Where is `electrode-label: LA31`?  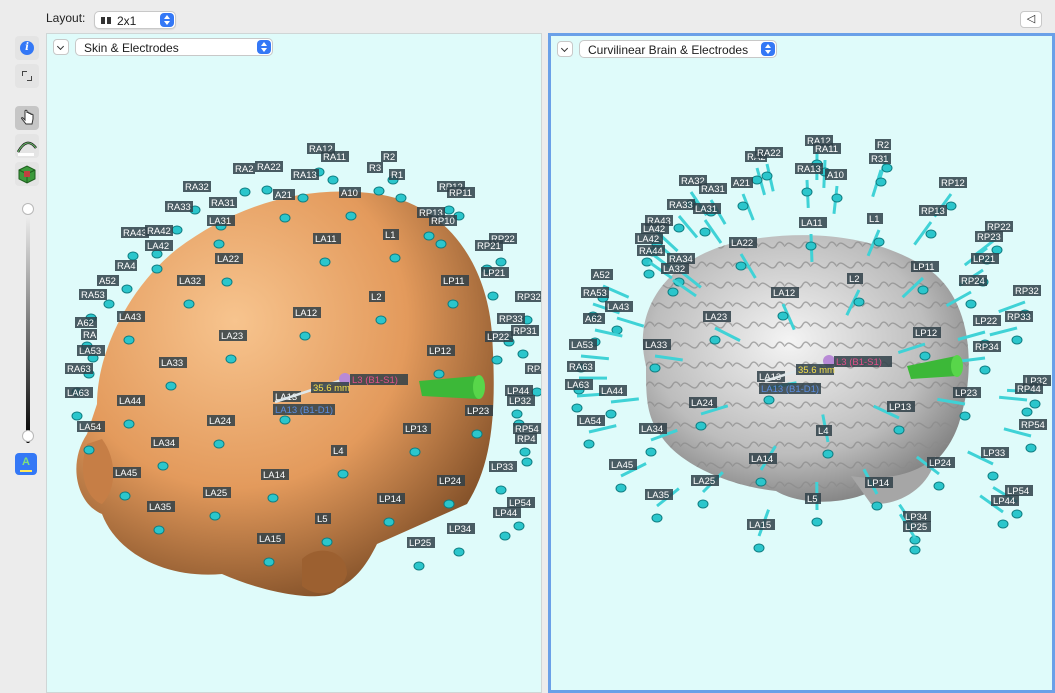 electrode-label: LA31 is located at coordinates (706, 209).